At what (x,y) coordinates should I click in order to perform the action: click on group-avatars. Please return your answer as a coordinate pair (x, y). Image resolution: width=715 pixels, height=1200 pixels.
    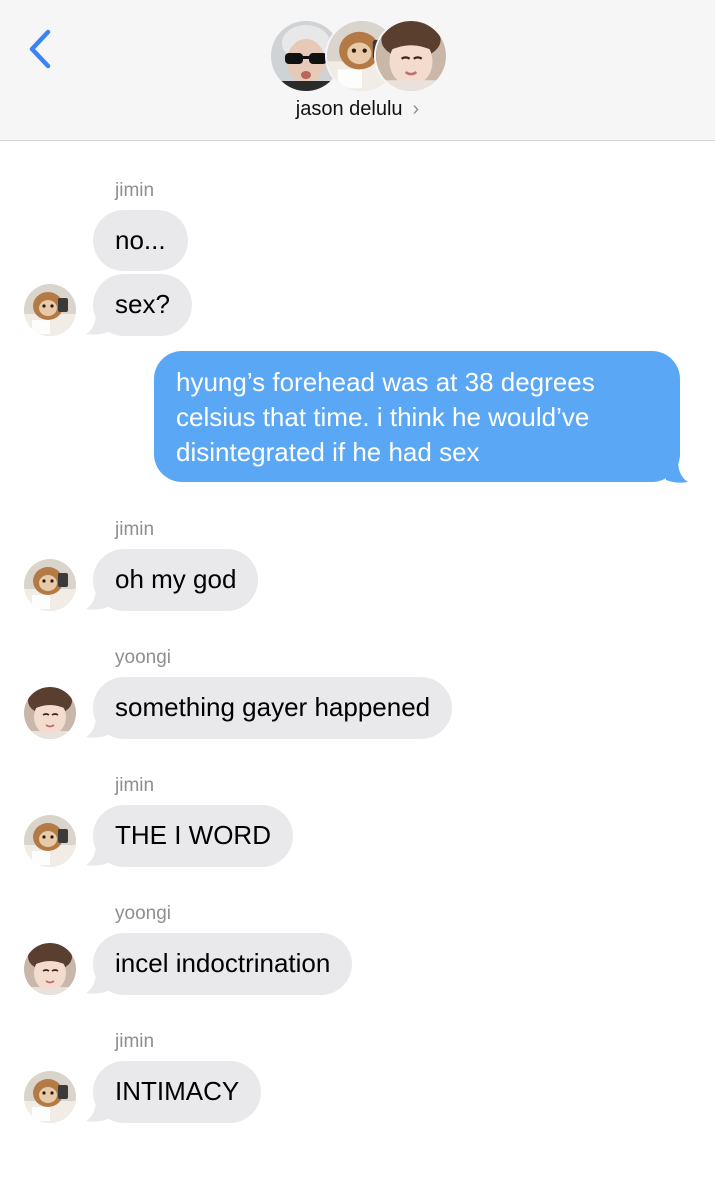
    Looking at the image, I should click on (358, 56).